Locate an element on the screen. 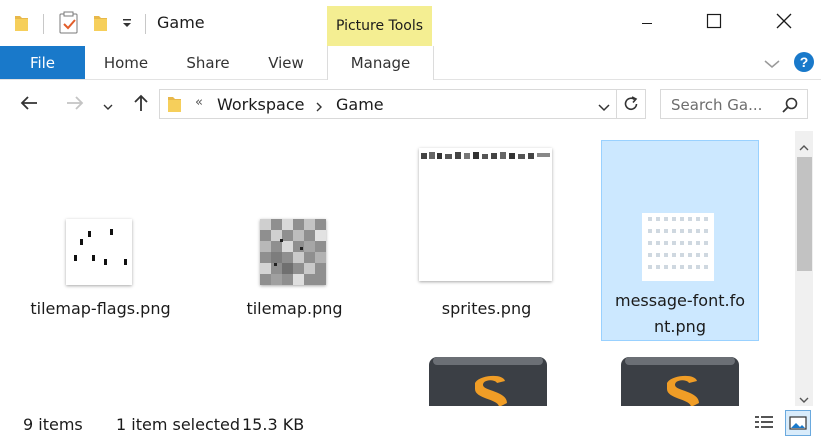  file-name: sprites.png is located at coordinates (486, 308).